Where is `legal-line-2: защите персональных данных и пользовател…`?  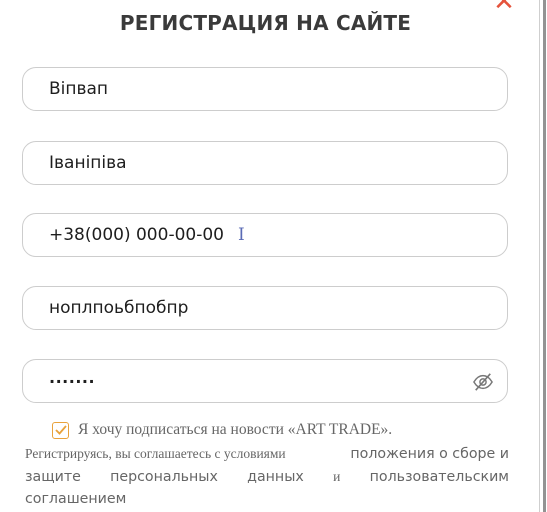
legal-line-2: защите персональных данных и пользовател… is located at coordinates (267, 477).